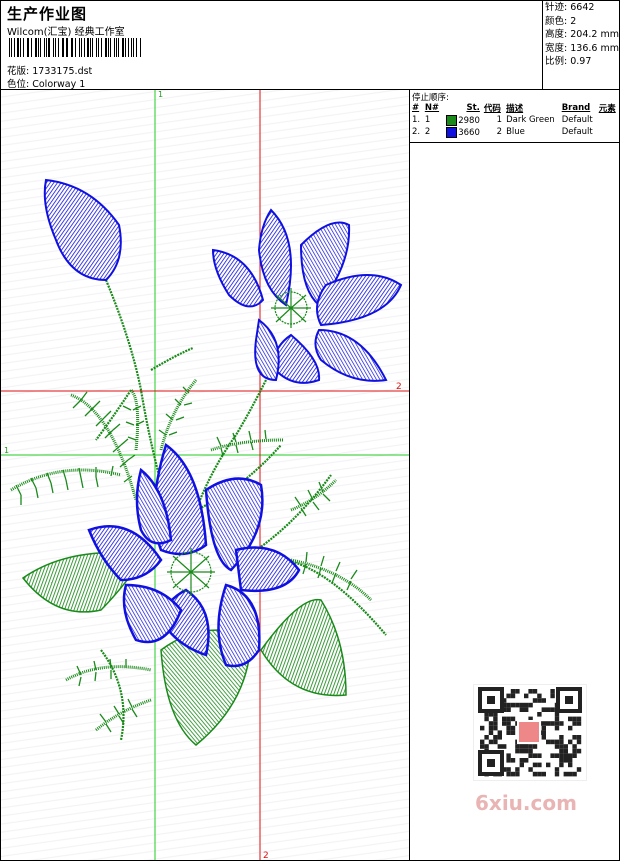  What do you see at coordinates (582, 35) in the screenshot?
I see `stat-height: 高度: 204.2 mm` at bounding box center [582, 35].